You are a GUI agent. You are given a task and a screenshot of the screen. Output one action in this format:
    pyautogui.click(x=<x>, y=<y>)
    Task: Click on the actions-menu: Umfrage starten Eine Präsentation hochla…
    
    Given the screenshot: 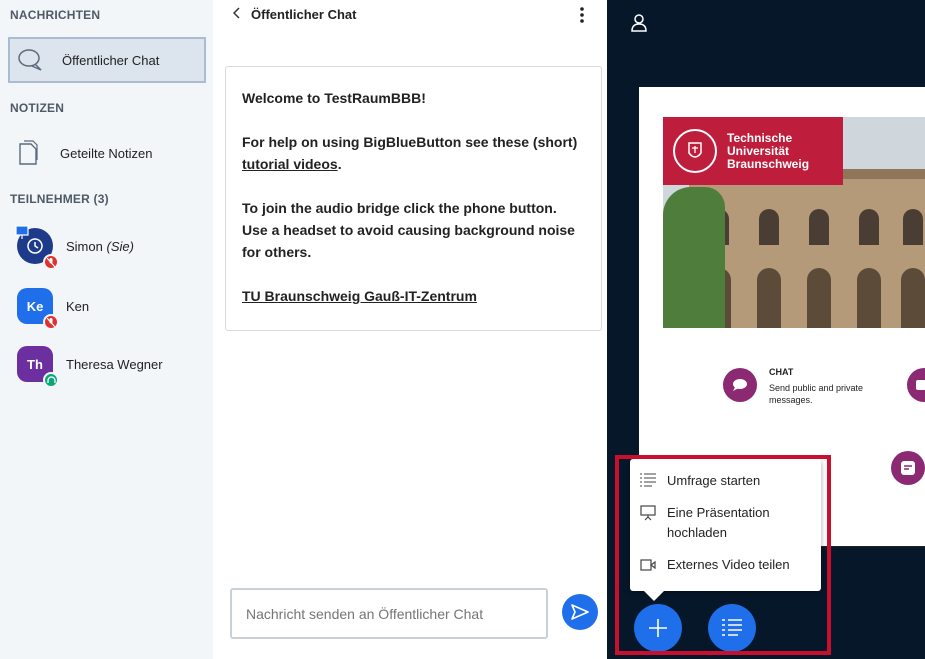 What is the action you would take?
    pyautogui.click(x=725, y=525)
    